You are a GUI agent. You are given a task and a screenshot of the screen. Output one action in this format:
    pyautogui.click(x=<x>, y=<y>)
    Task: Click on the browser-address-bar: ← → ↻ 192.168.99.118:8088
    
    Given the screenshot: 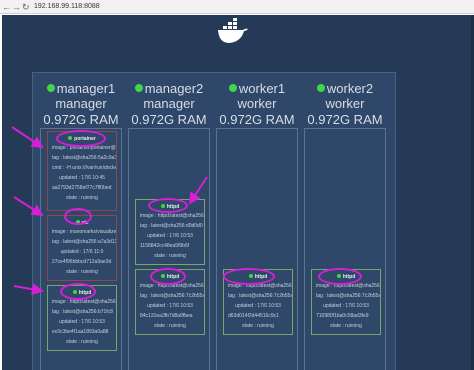 What is the action you would take?
    pyautogui.click(x=237, y=7)
    